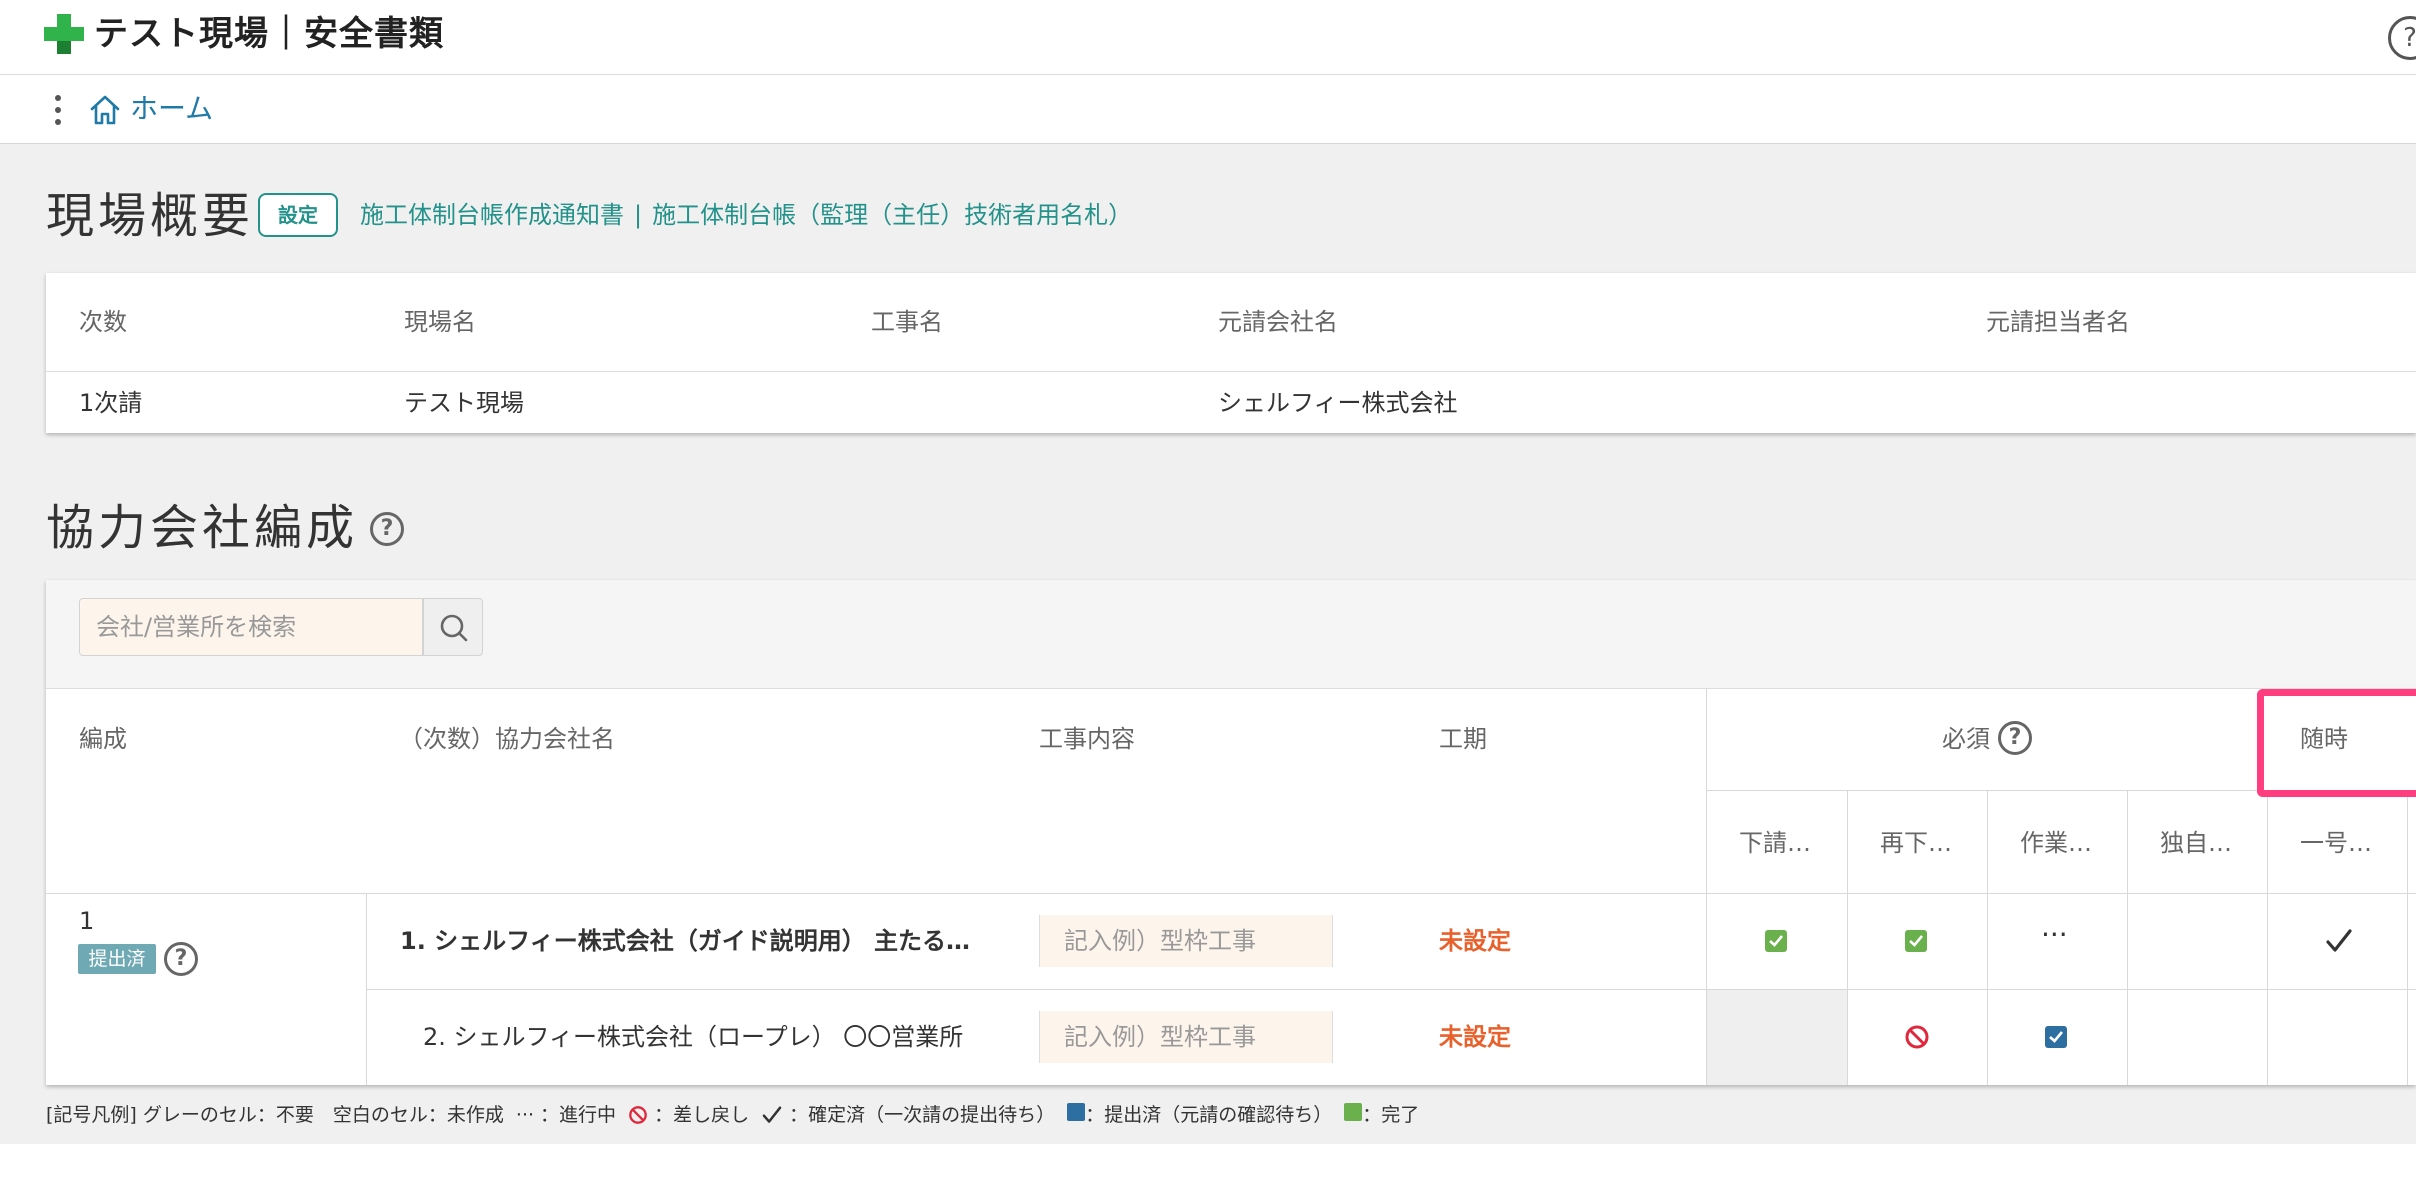 The height and width of the screenshot is (1186, 2416). I want to click on overview-links: 施工体制台帳作成通知書 | 施工体制台帳（監理（主任）技術者用名札）, so click(746, 215).